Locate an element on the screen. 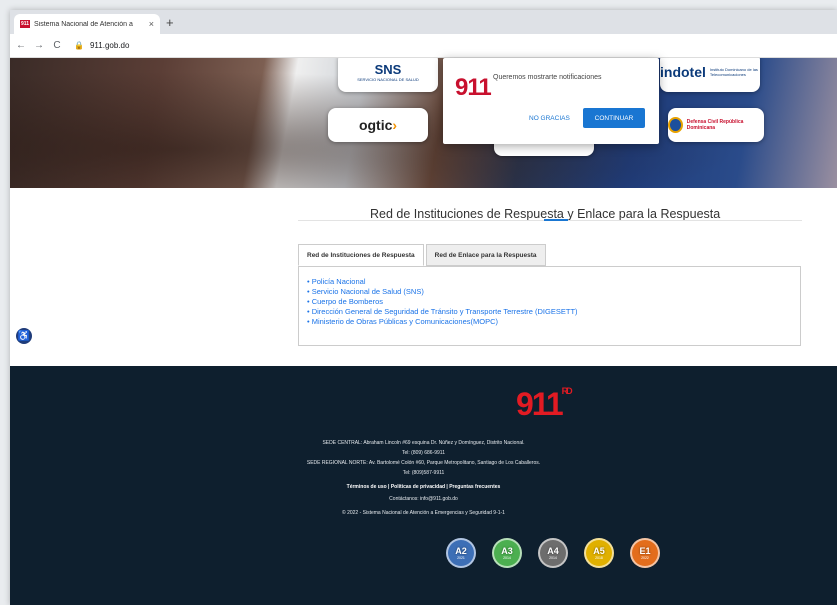  list-item: • Policía Nacional is located at coordinates (549, 282).